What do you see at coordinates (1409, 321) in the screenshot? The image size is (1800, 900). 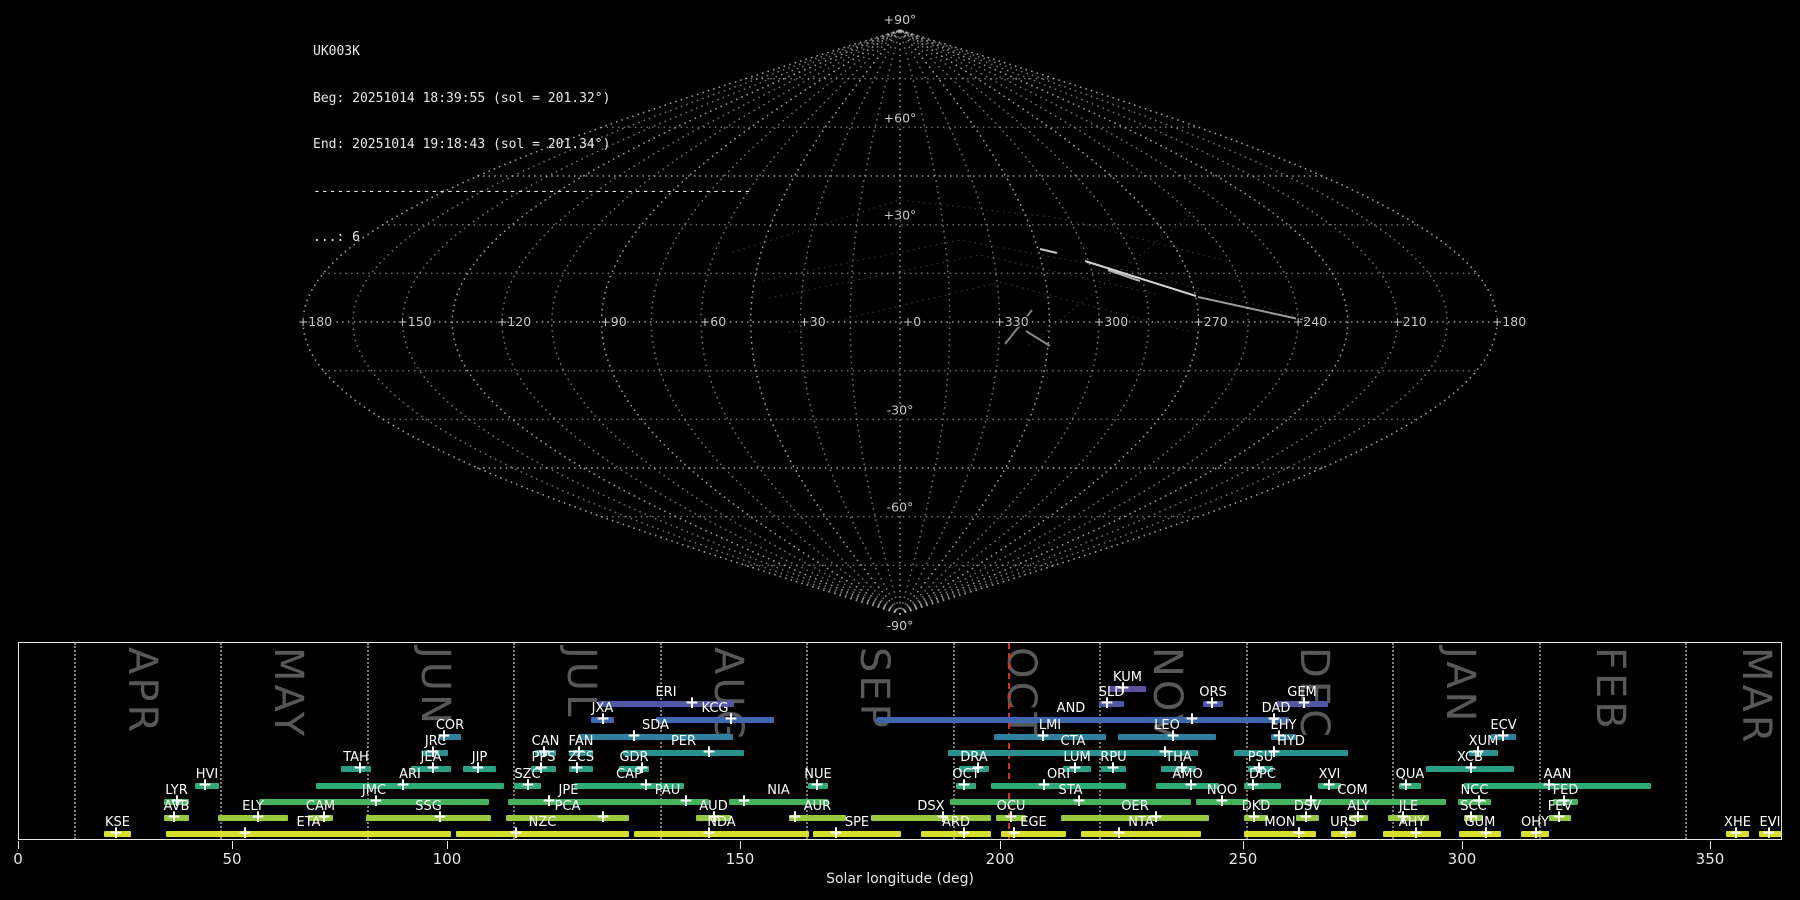 I see `longitude-label: +210` at bounding box center [1409, 321].